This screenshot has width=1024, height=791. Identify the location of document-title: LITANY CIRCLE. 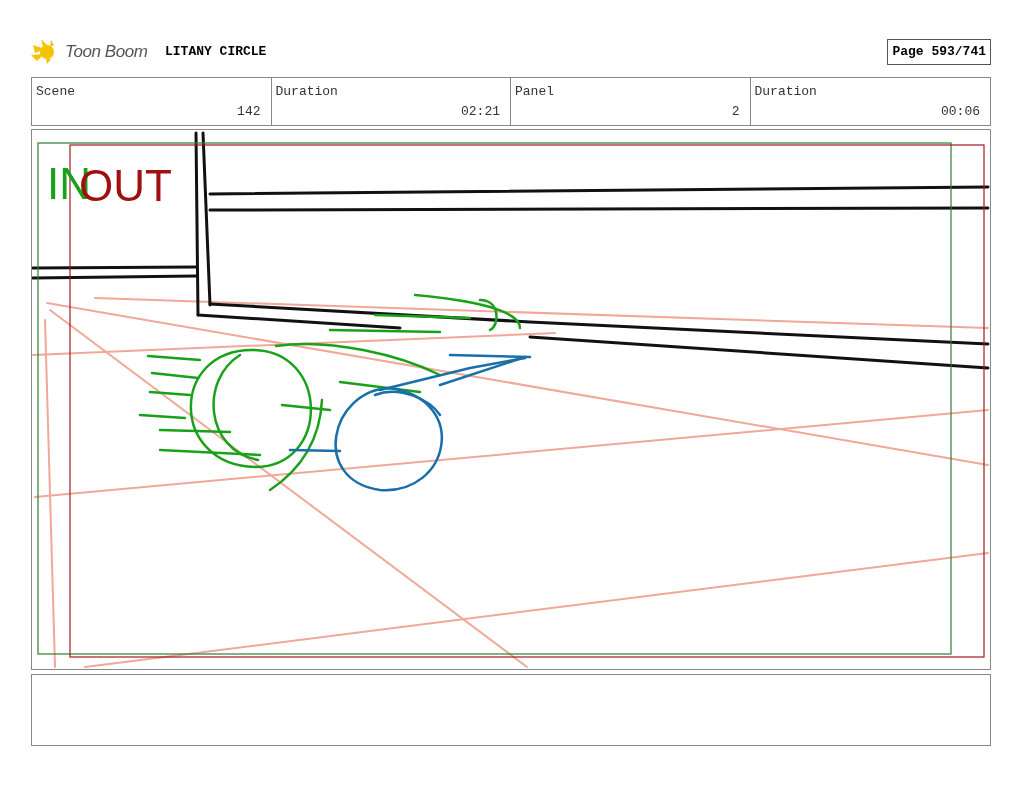
(216, 52).